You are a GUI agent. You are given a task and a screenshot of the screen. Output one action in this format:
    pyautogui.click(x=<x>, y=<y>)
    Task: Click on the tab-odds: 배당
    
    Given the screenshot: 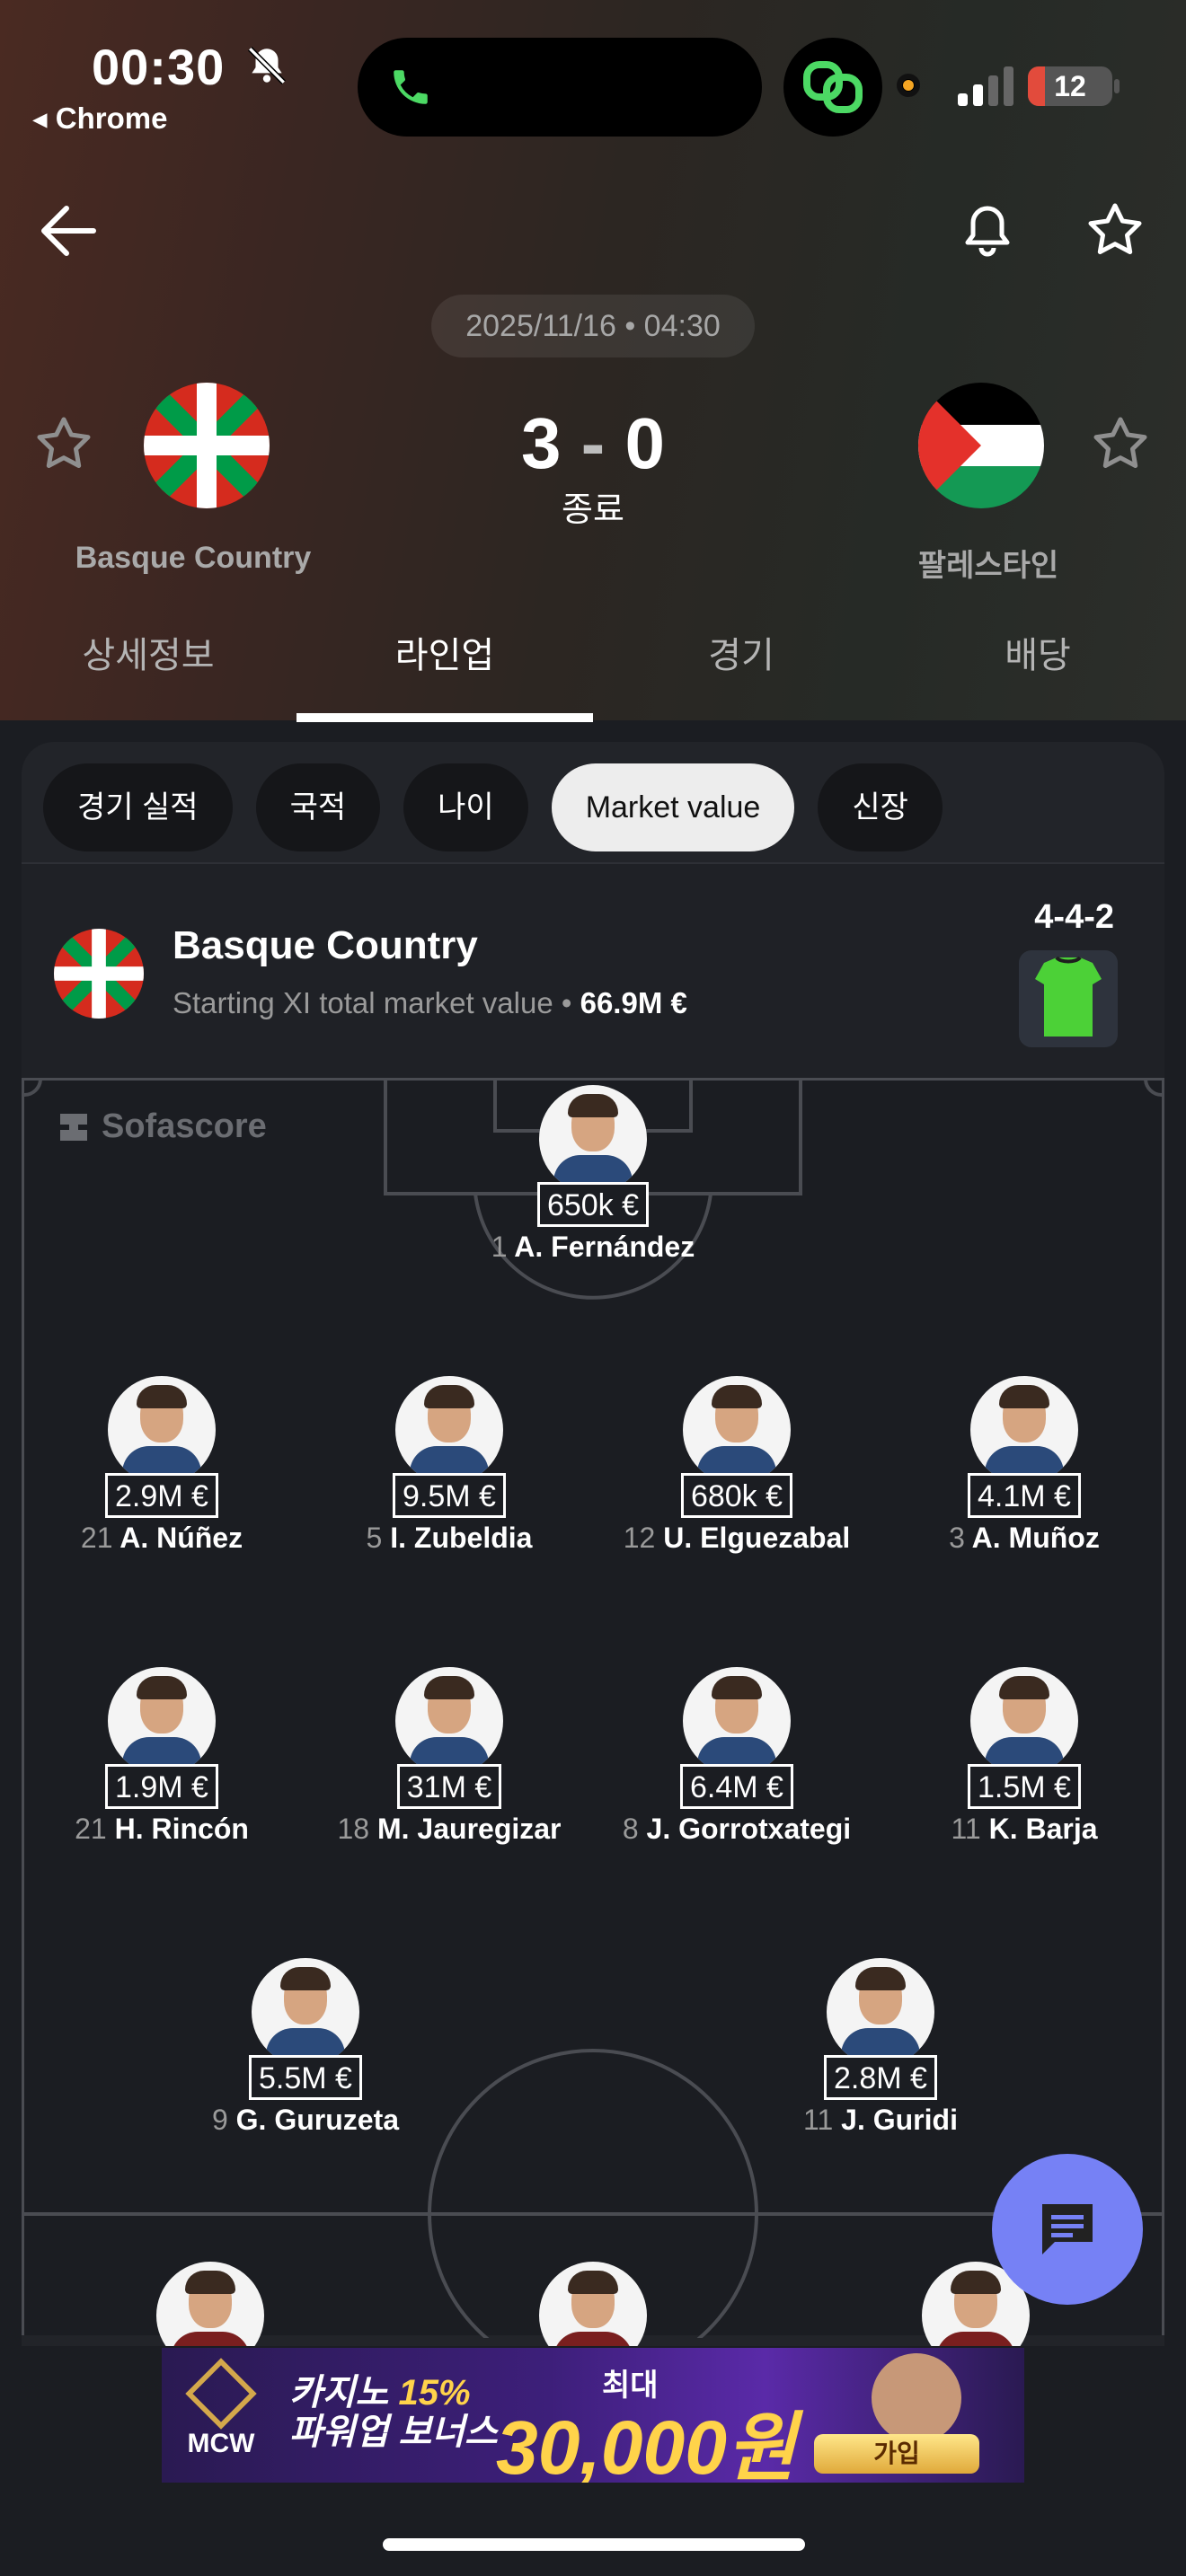 What is the action you would take?
    pyautogui.click(x=1038, y=670)
    